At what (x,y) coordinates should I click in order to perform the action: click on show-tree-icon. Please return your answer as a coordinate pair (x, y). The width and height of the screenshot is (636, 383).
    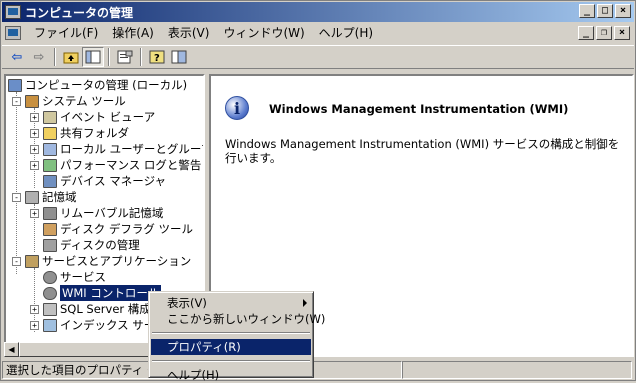
    Looking at the image, I should click on (93, 57).